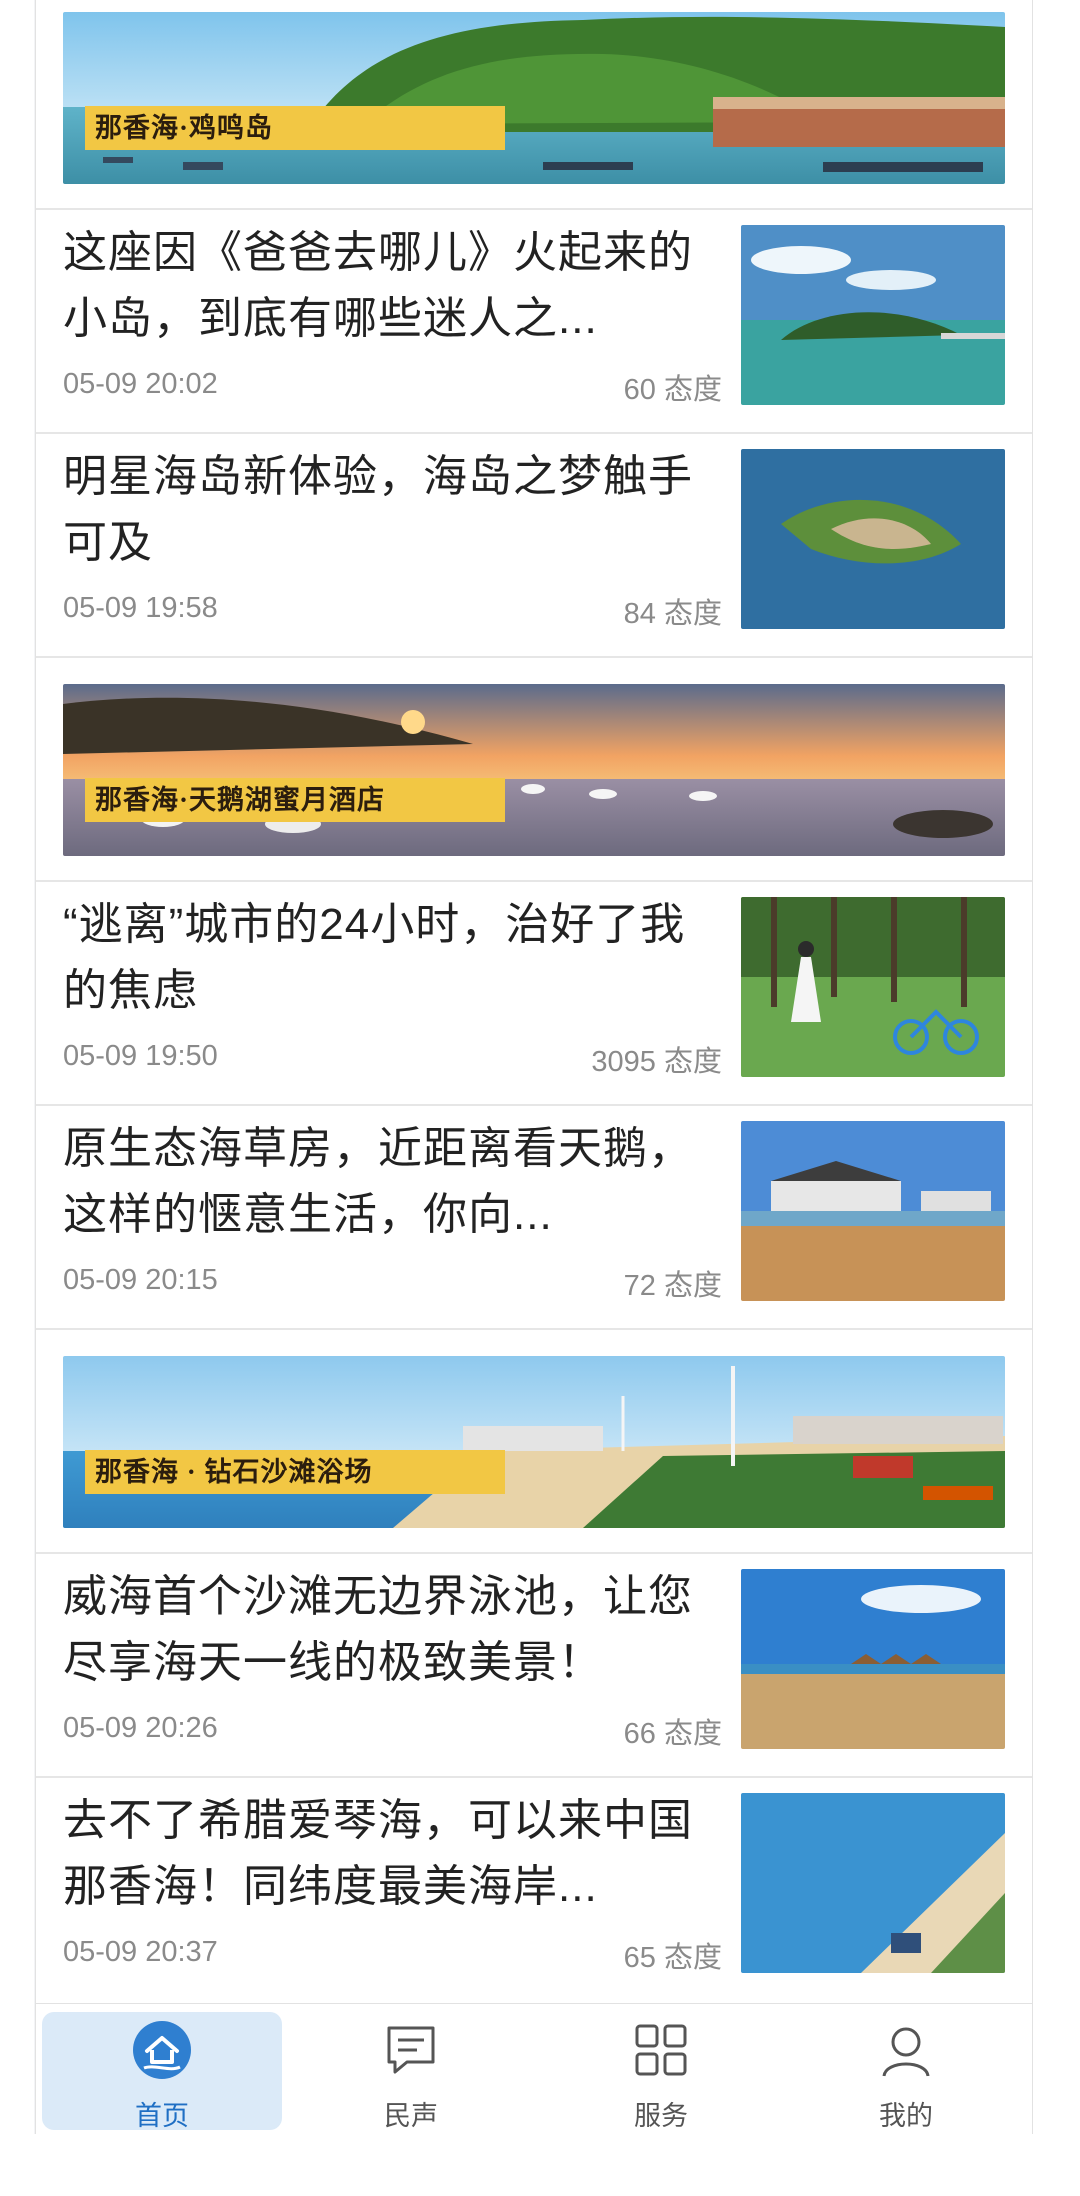  Describe the element at coordinates (140, 1728) in the screenshot. I see `article-time: 05-09 20:26` at that location.